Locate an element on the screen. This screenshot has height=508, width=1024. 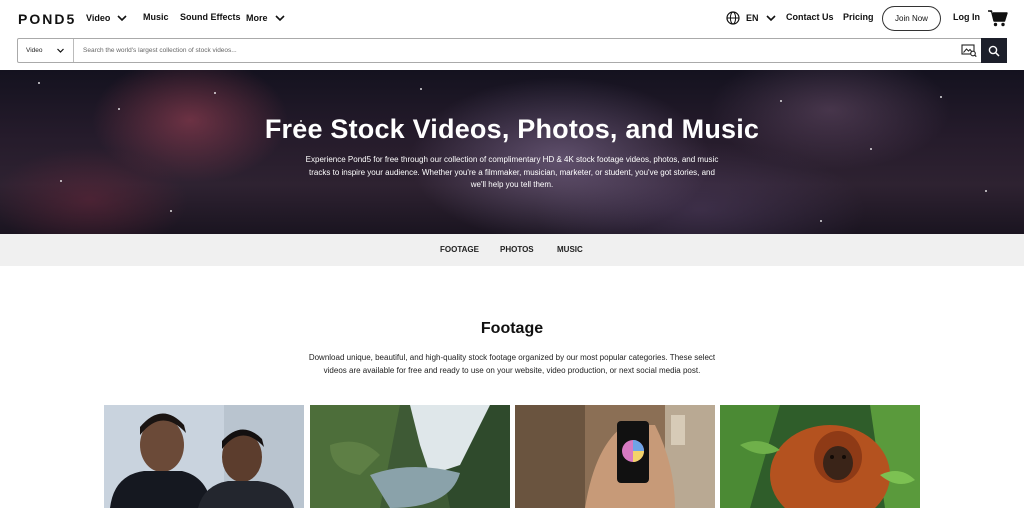
language-selector: EN is located at coordinates (751, 18).